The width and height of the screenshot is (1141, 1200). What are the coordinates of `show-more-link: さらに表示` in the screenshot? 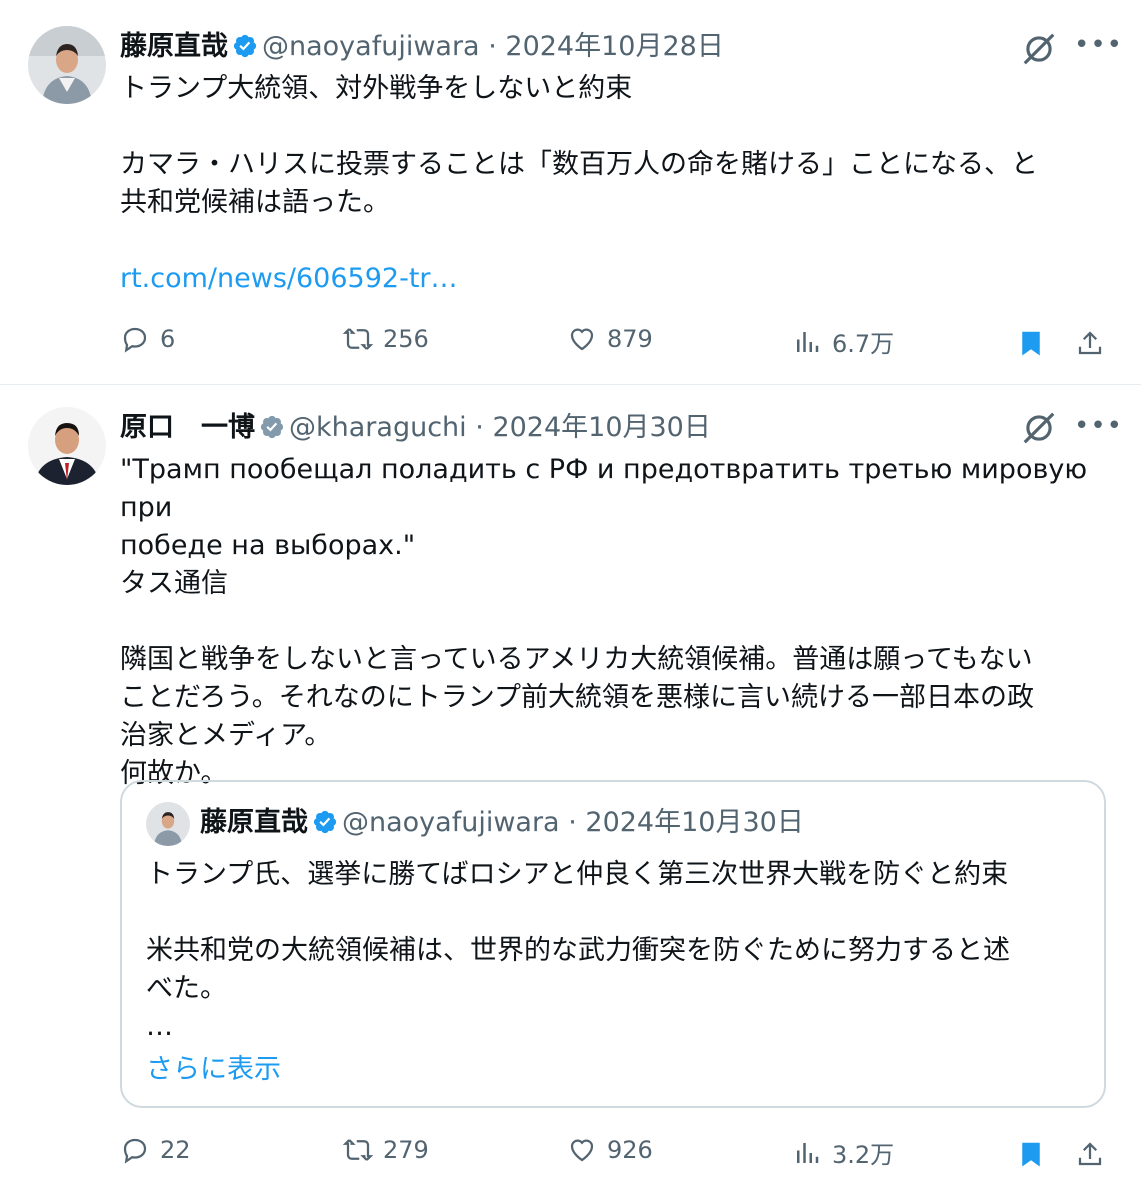 It's located at (213, 1066).